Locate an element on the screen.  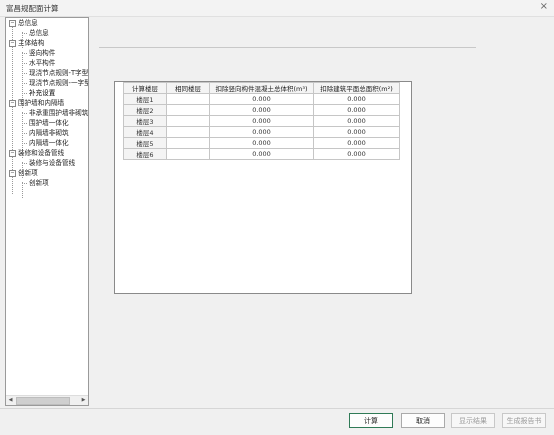
tree-item-节点T字型: 现浇节点规则-T字型 is located at coordinates (58, 73).